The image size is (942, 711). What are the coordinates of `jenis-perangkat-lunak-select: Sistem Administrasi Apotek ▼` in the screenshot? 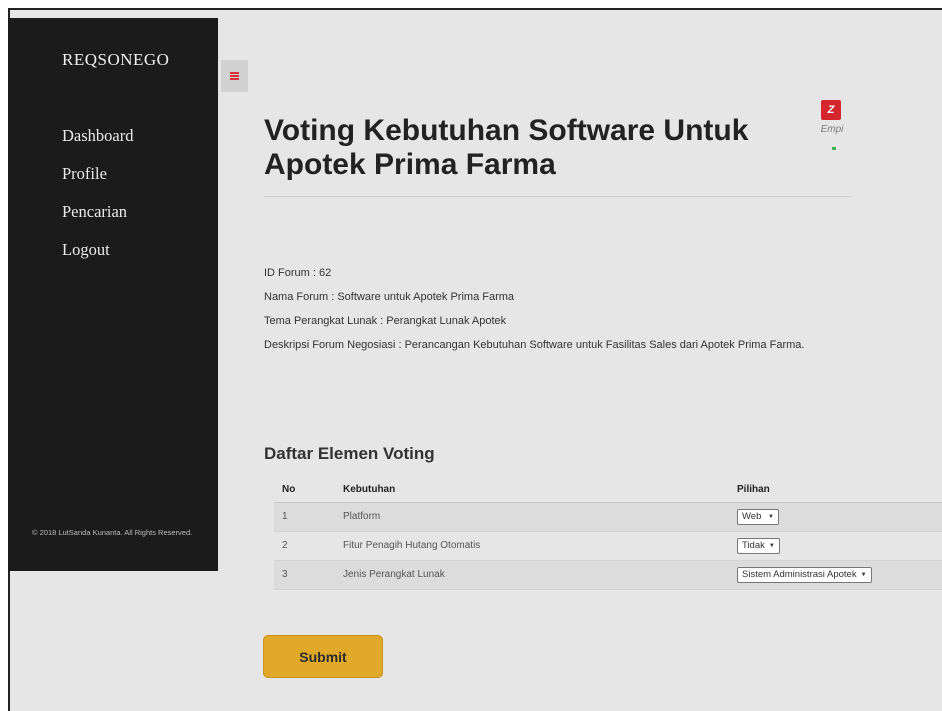 It's located at (804, 574).